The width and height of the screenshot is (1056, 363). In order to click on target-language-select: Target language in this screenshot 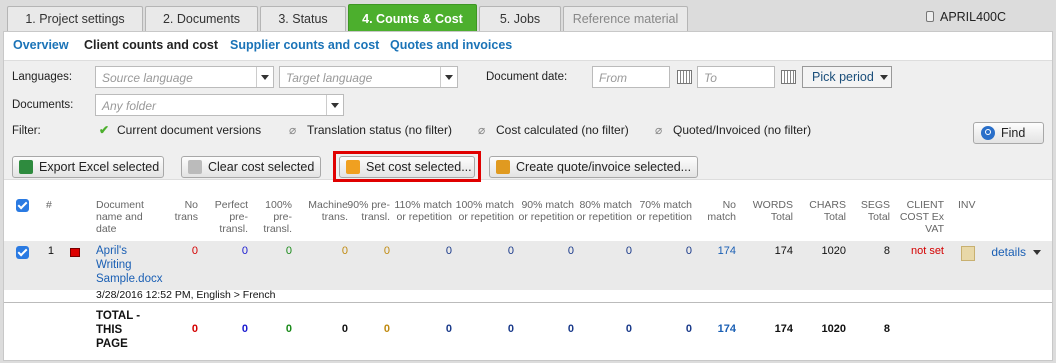, I will do `click(368, 77)`.